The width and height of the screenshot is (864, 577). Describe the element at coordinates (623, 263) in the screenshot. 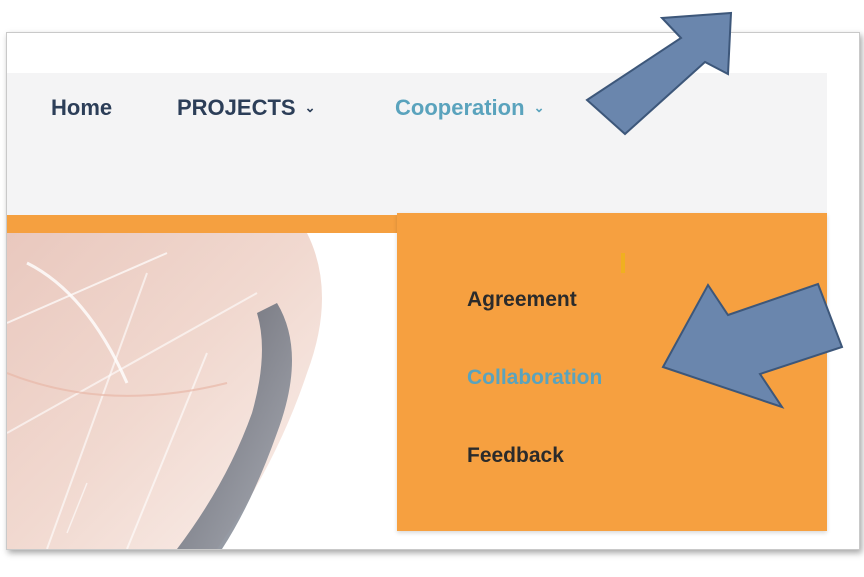

I see `dropdown-marker` at that location.